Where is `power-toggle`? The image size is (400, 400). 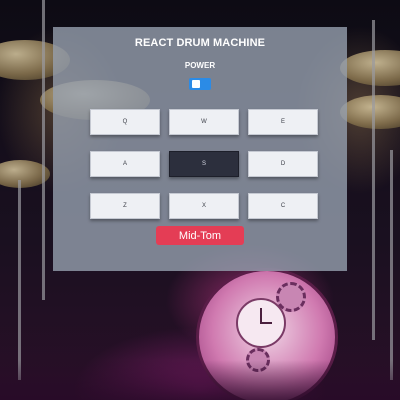
power-toggle is located at coordinates (200, 84).